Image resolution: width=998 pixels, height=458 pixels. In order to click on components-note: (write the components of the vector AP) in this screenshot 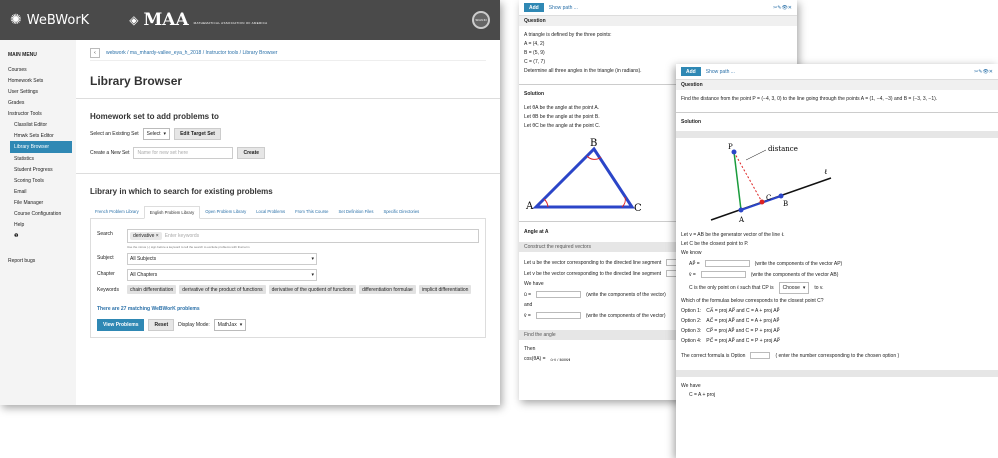, I will do `click(798, 263)`.